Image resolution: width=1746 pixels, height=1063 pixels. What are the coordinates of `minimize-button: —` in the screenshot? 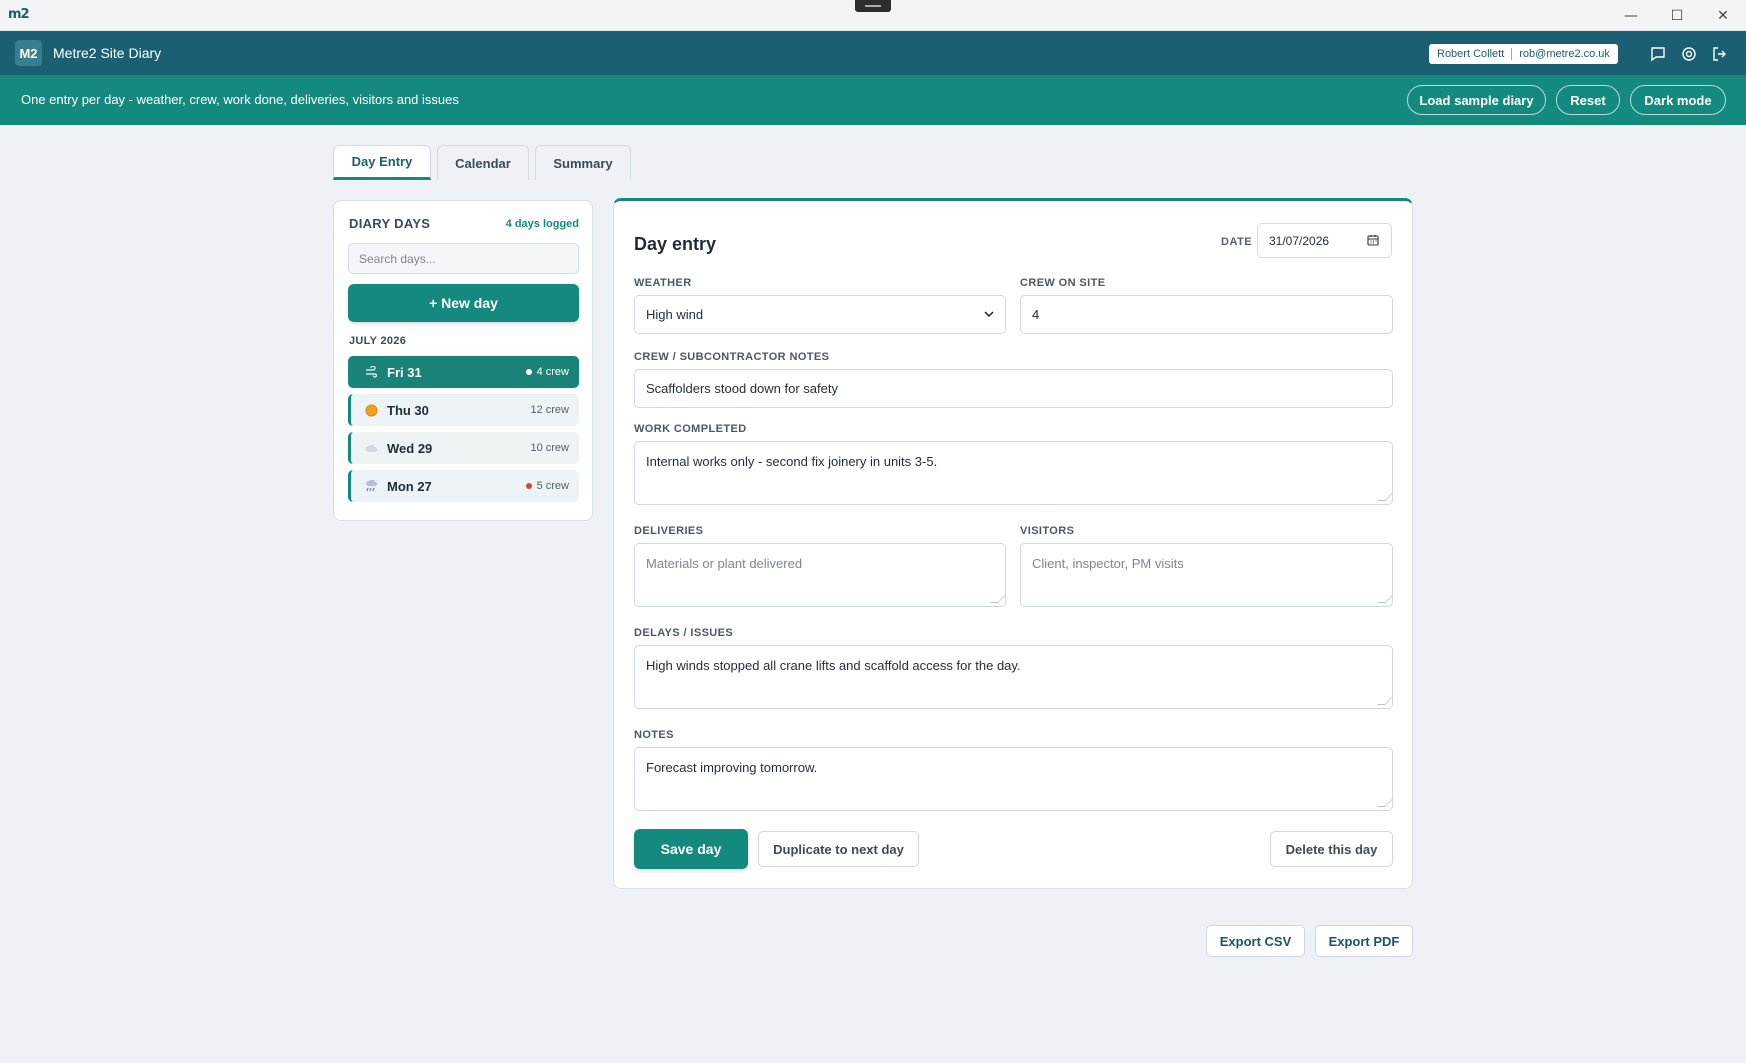 It's located at (1631, 15).